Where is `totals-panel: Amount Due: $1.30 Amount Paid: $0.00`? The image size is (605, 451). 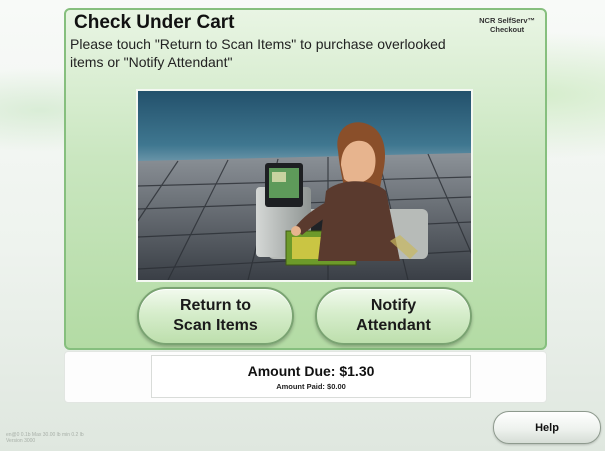 totals-panel: Amount Due: $1.30 Amount Paid: $0.00 is located at coordinates (305, 377).